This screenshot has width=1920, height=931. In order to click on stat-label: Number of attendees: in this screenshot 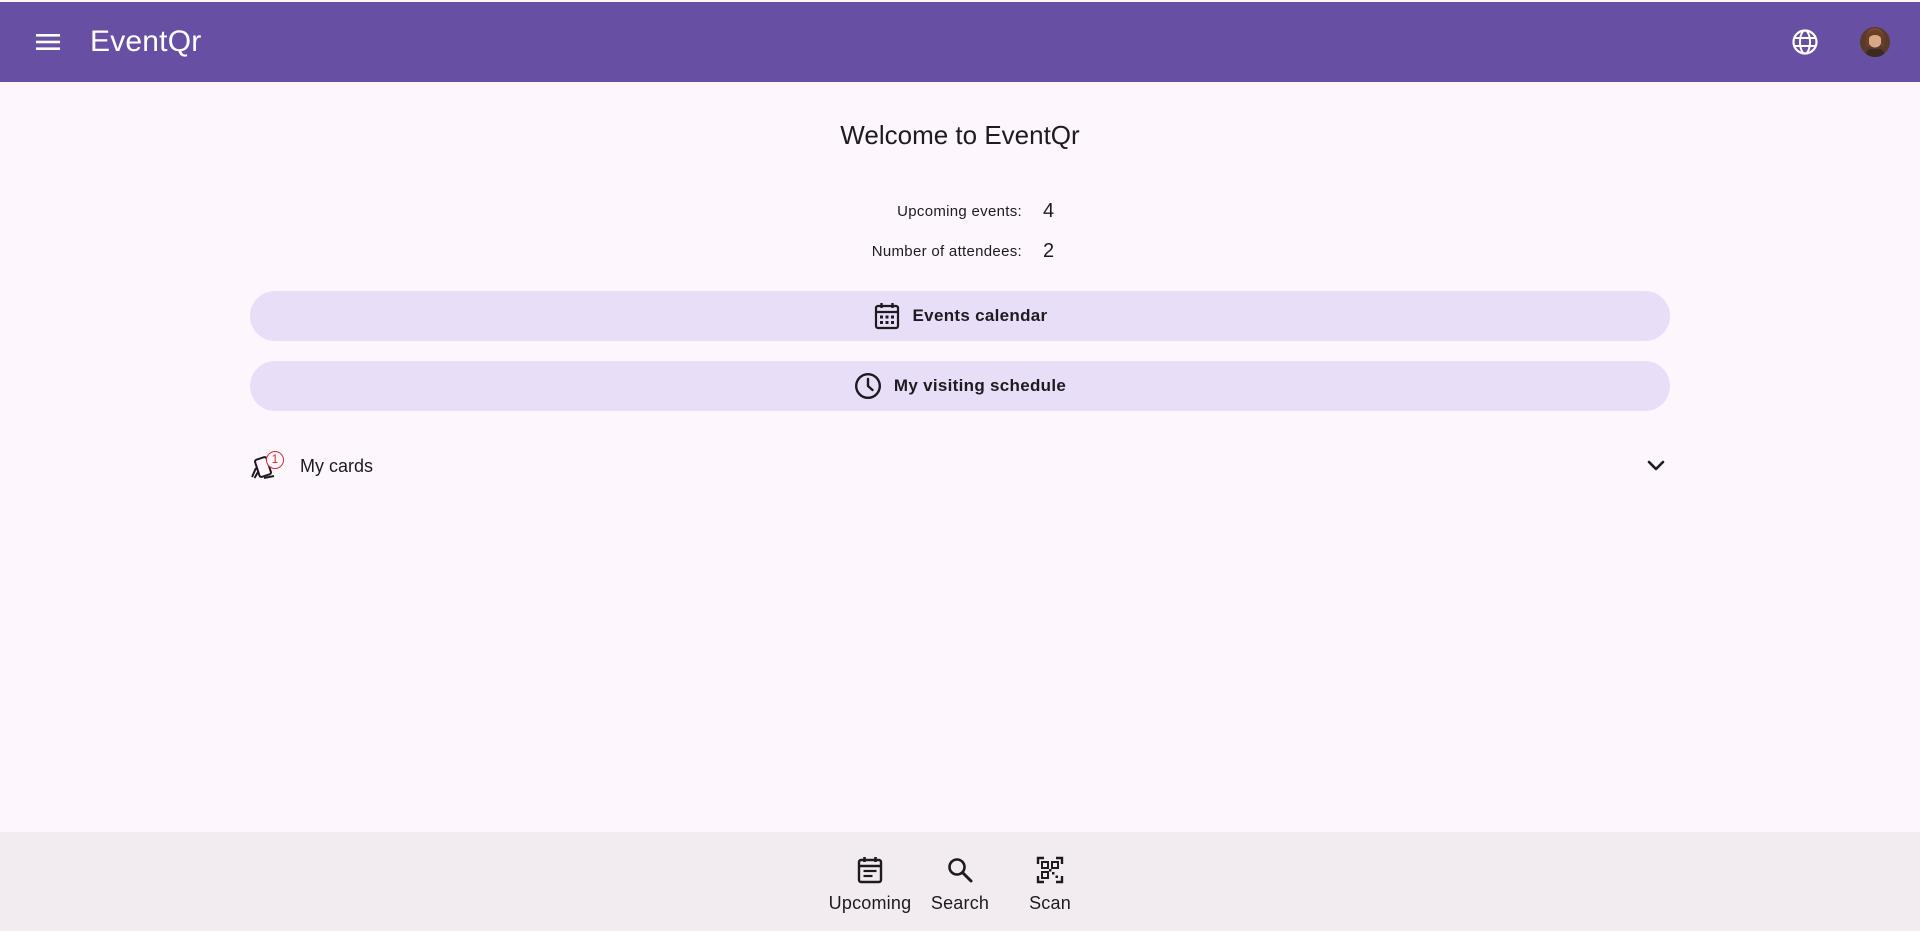, I will do `click(946, 251)`.